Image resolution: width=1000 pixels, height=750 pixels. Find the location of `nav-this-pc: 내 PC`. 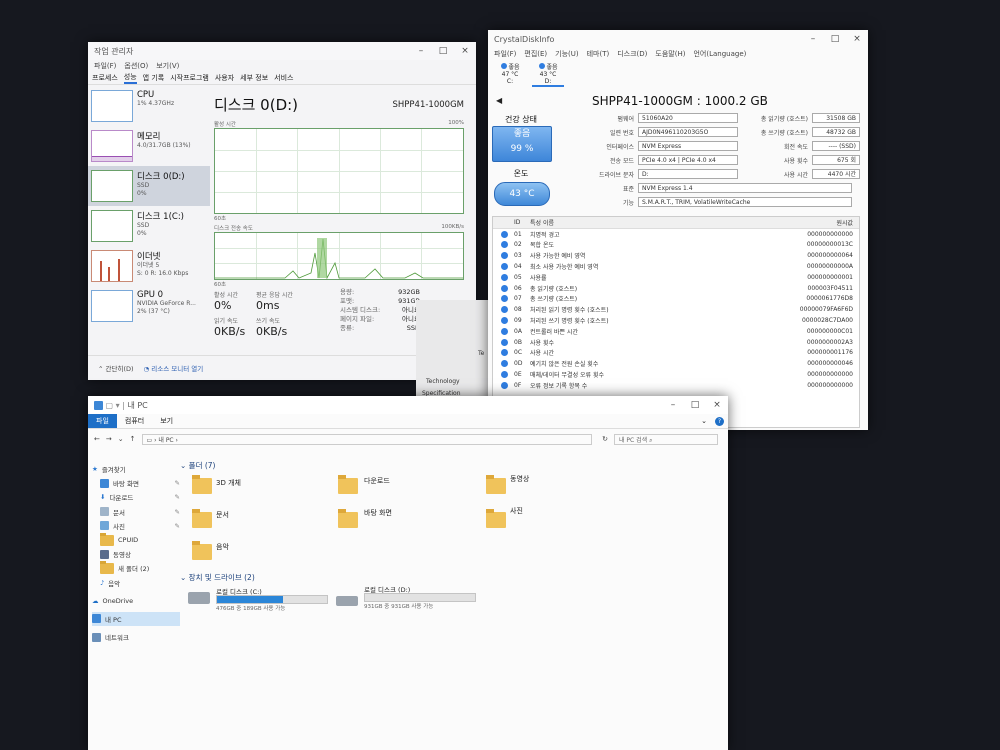

nav-this-pc: 내 PC is located at coordinates (136, 619).